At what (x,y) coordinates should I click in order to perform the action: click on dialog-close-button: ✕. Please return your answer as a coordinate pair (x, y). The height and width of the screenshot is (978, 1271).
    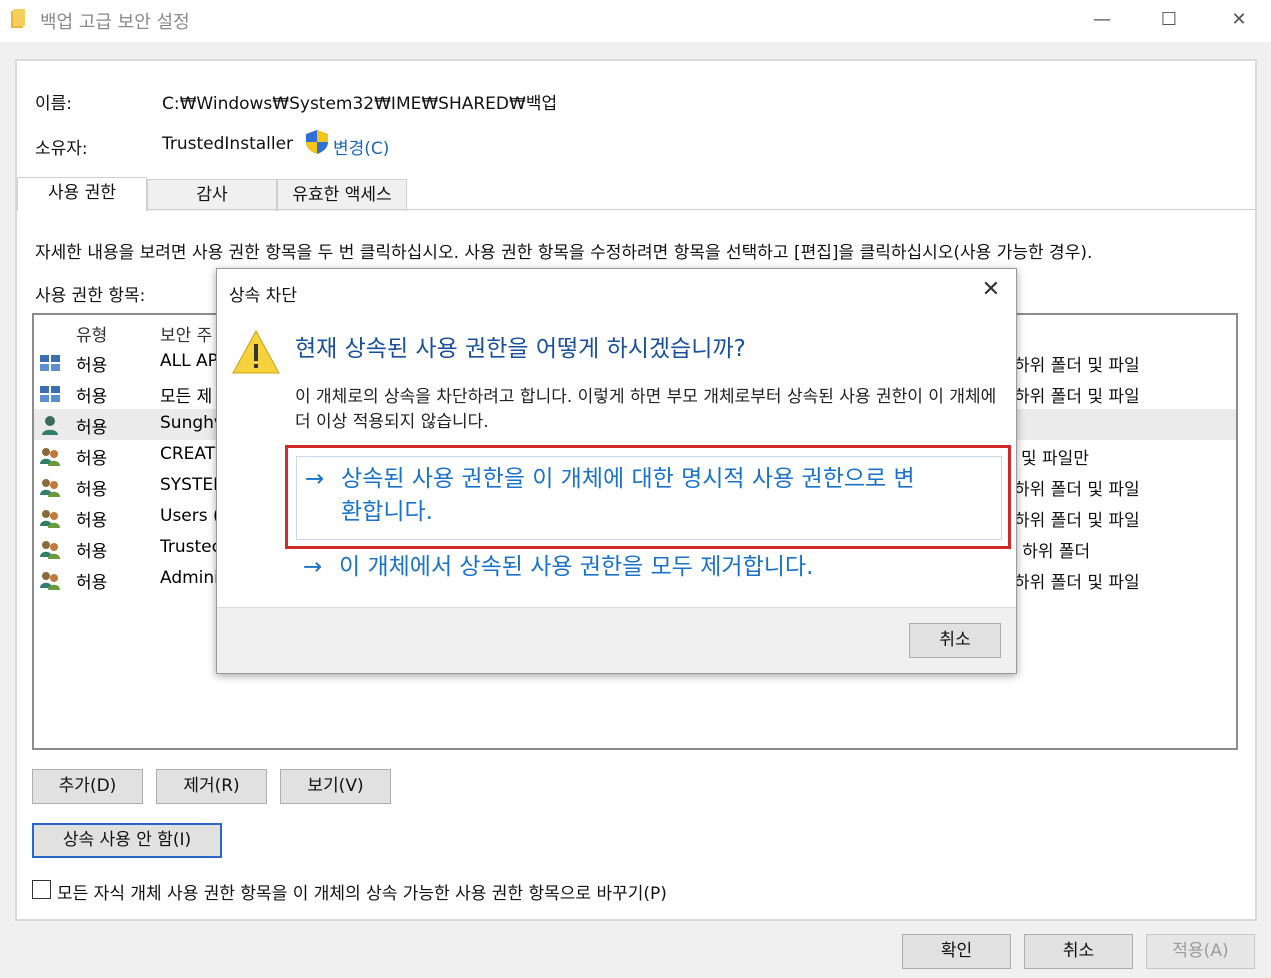
    Looking at the image, I should click on (991, 289).